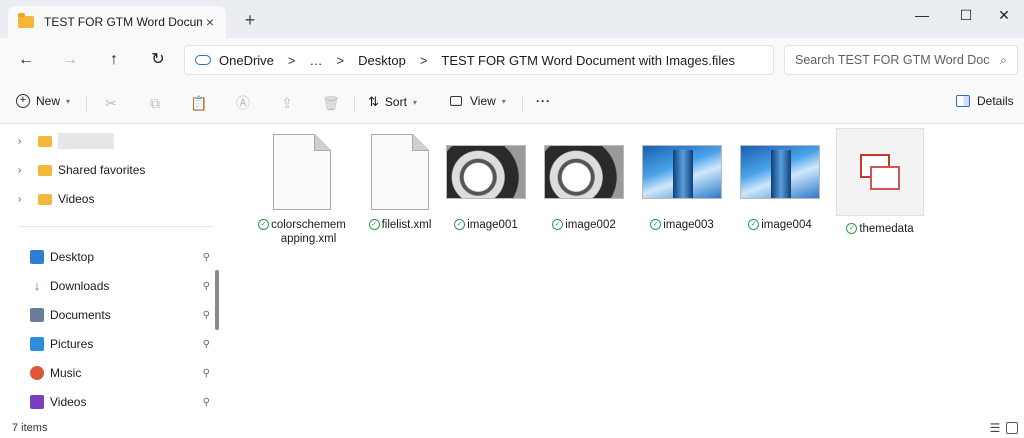 This screenshot has height=438, width=1024. What do you see at coordinates (395, 102) in the screenshot?
I see `sort-label: Sort` at bounding box center [395, 102].